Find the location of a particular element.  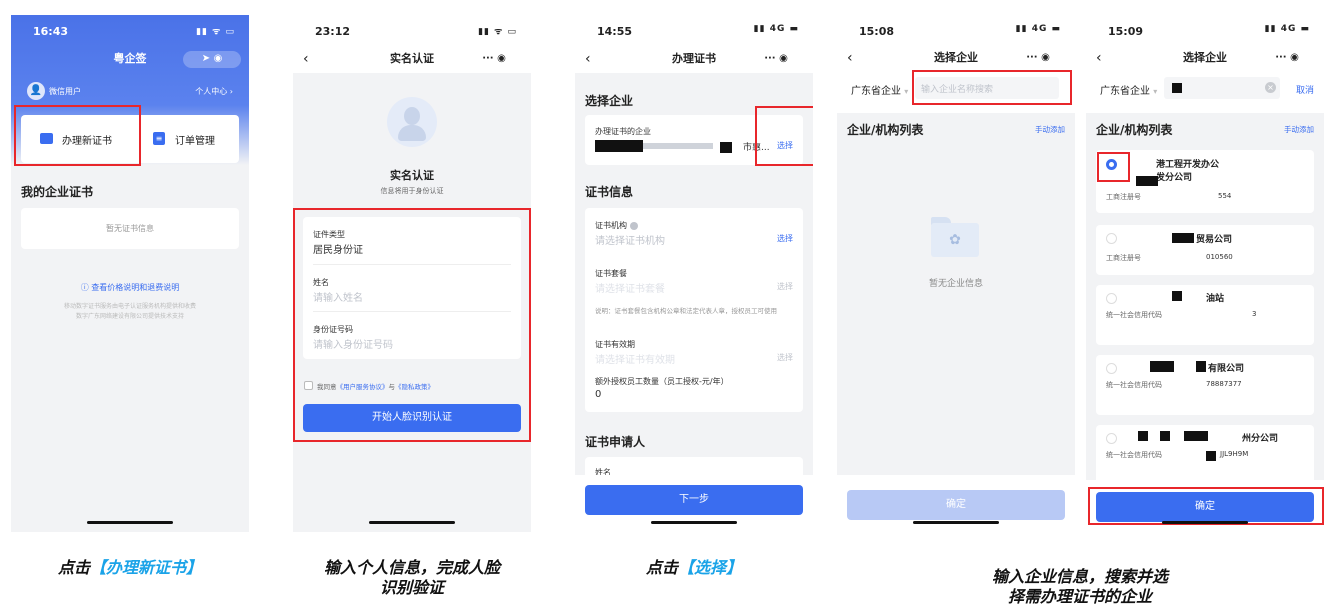

region-label: 广东省企业 is located at coordinates (1125, 91).